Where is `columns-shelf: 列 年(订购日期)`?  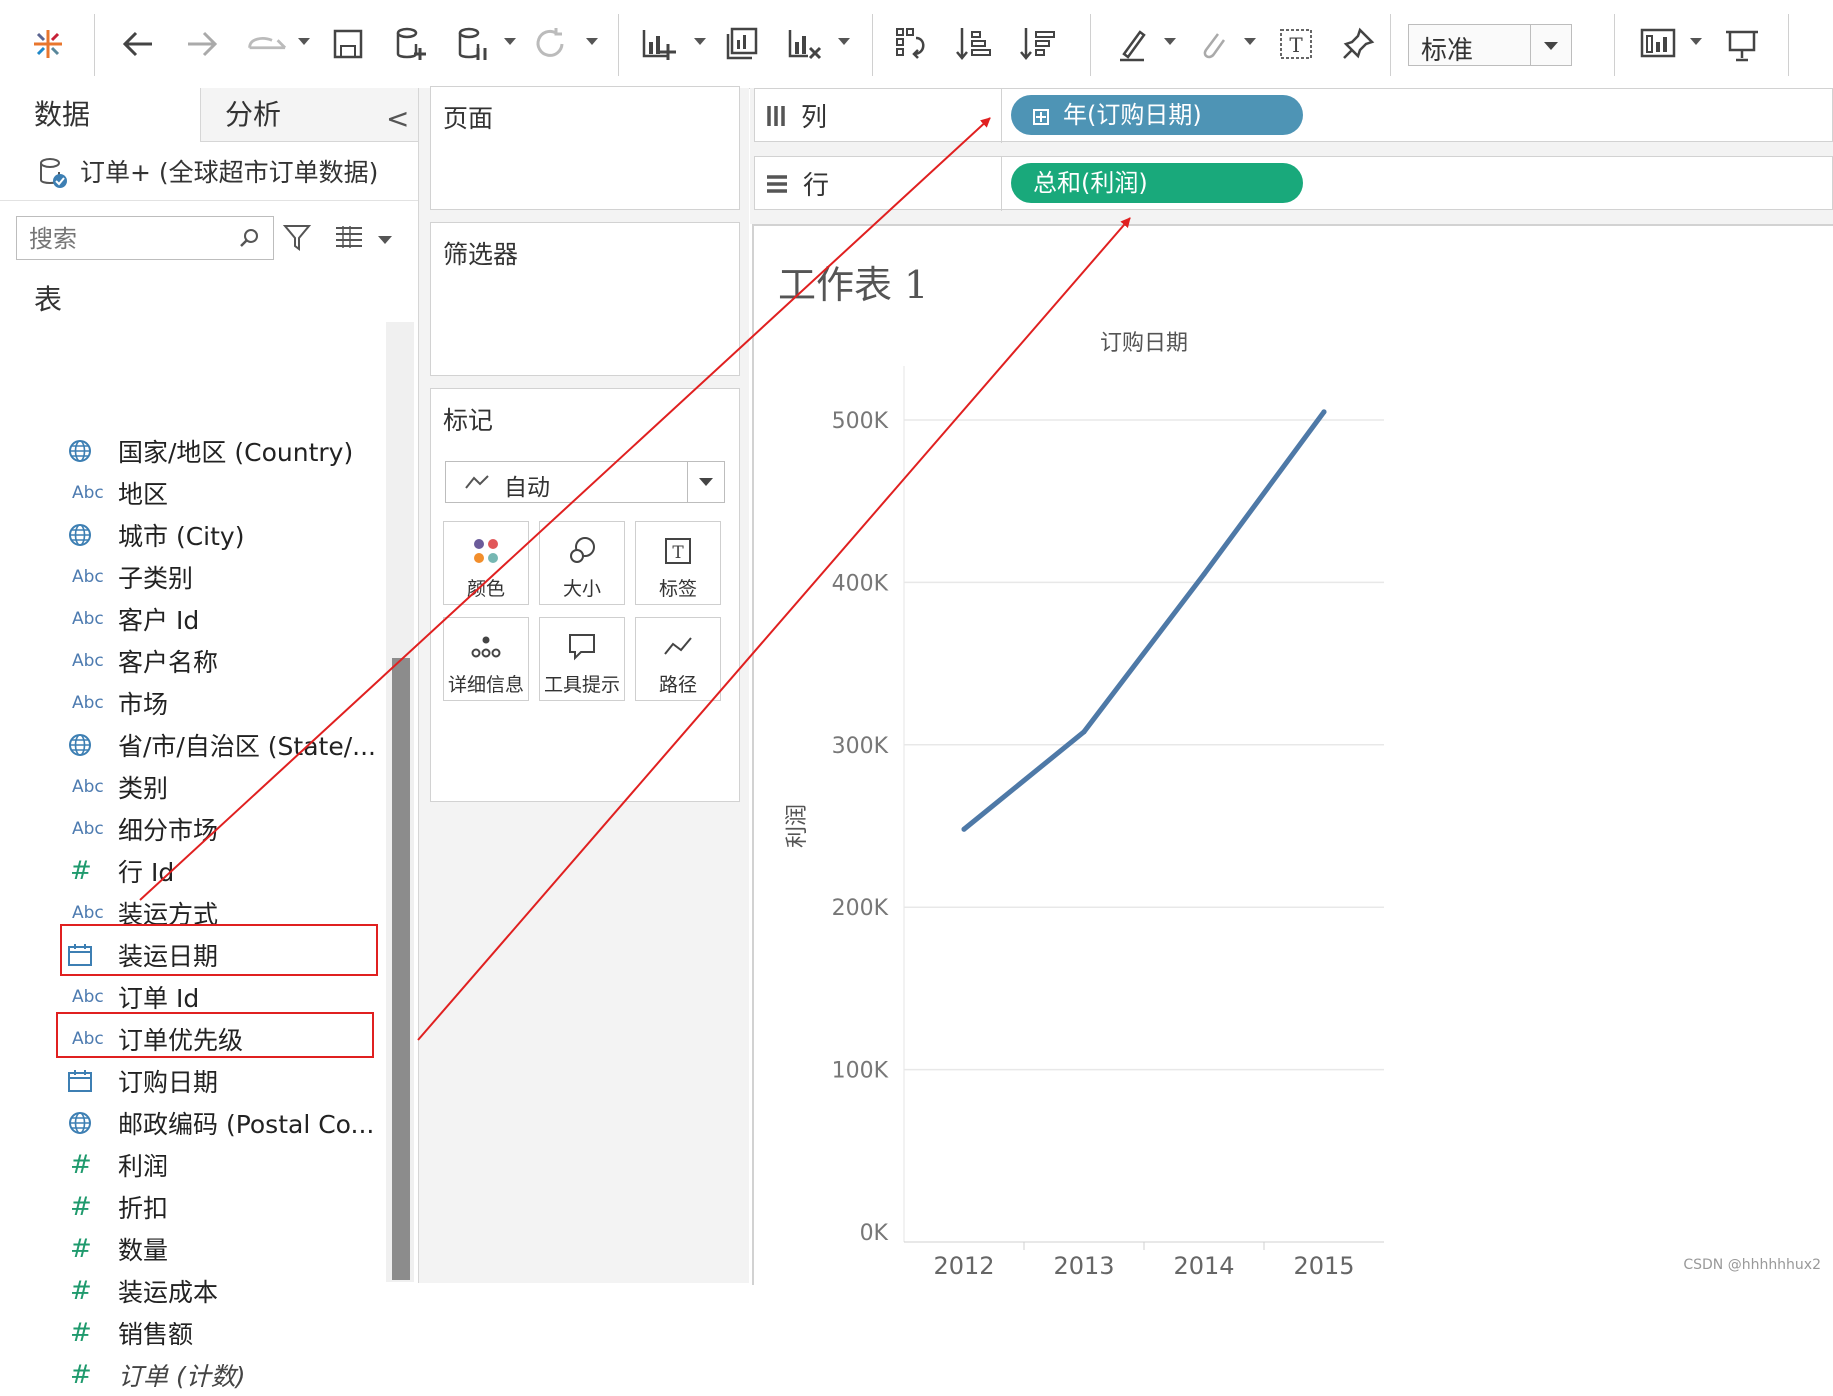
columns-shelf: 列 年(订购日期) is located at coordinates (1293, 115).